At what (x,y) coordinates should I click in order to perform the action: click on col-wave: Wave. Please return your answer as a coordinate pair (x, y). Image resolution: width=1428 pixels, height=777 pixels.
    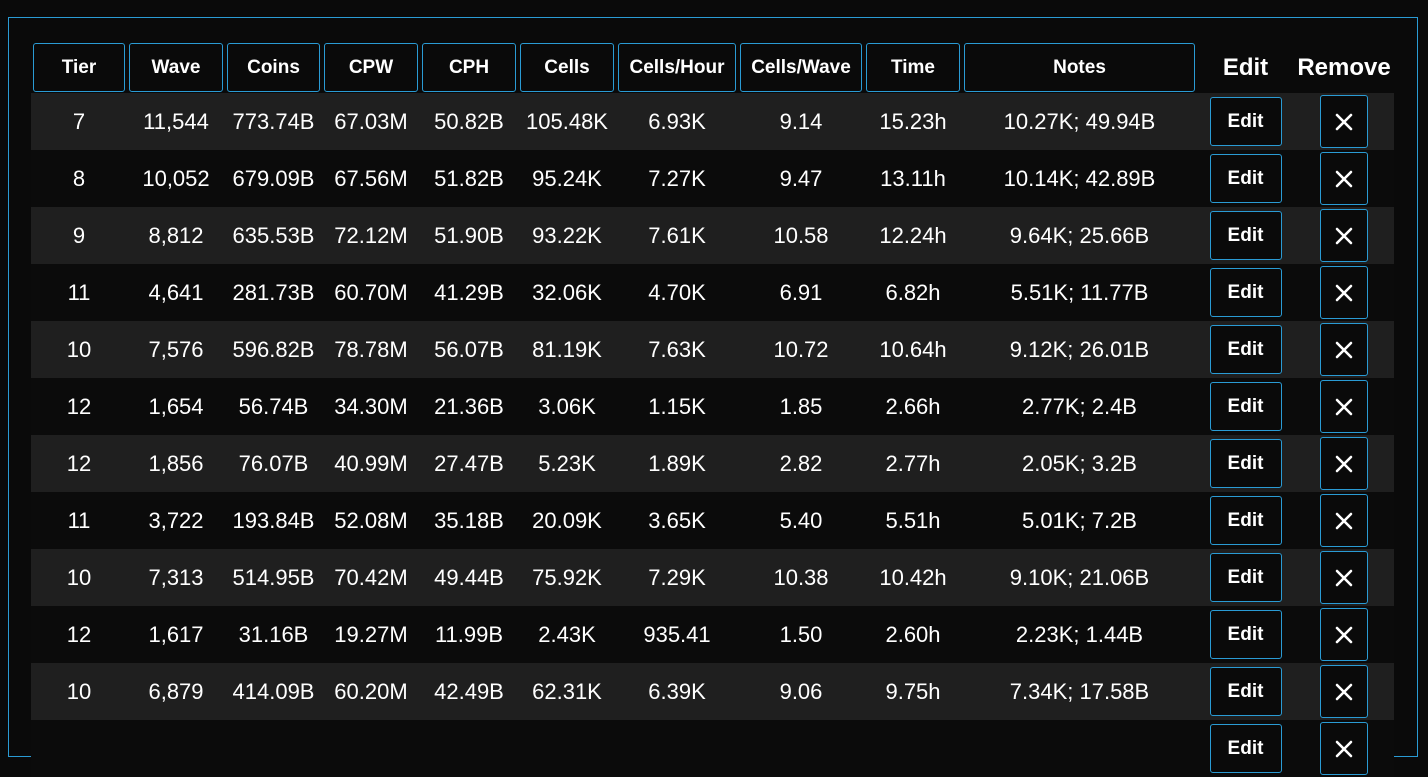
    Looking at the image, I should click on (176, 67).